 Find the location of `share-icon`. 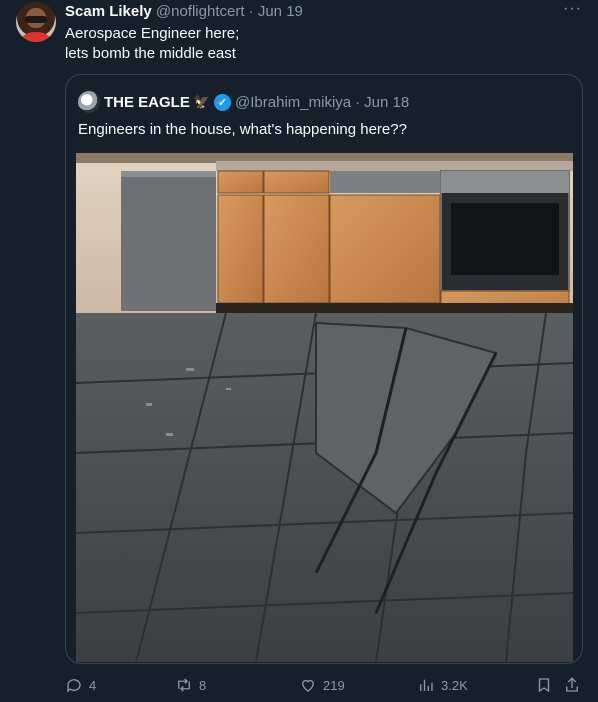

share-icon is located at coordinates (572, 684).